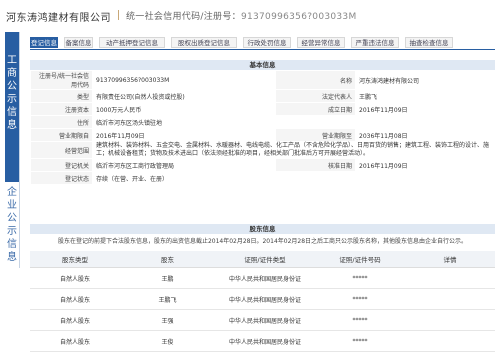  Describe the element at coordinates (61, 80) in the screenshot. I see `field-label: 注册号/统一社会信用代码` at that location.